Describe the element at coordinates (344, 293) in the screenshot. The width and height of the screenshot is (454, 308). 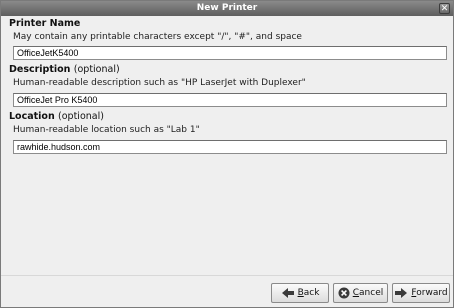
I see `cancel-icon` at that location.